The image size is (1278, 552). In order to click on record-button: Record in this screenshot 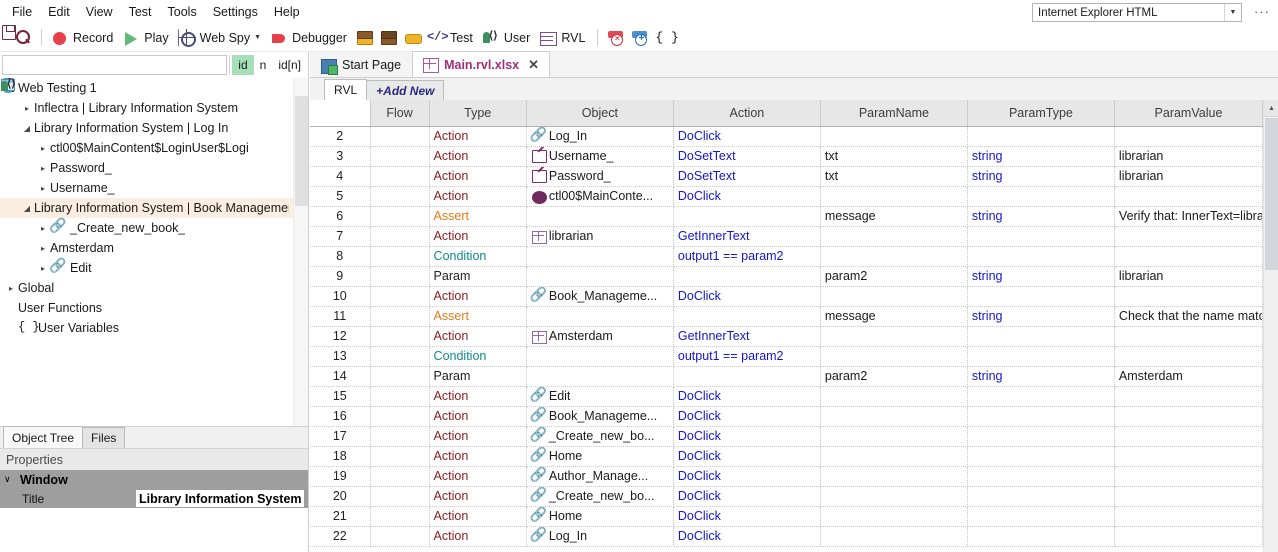, I will do `click(83, 38)`.